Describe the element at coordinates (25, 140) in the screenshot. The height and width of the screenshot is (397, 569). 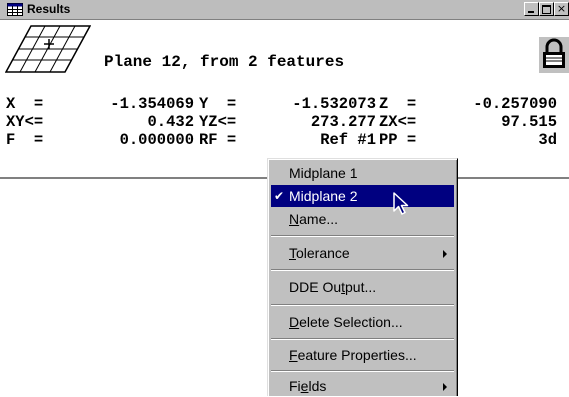
I see `flatness-label: F =` at that location.